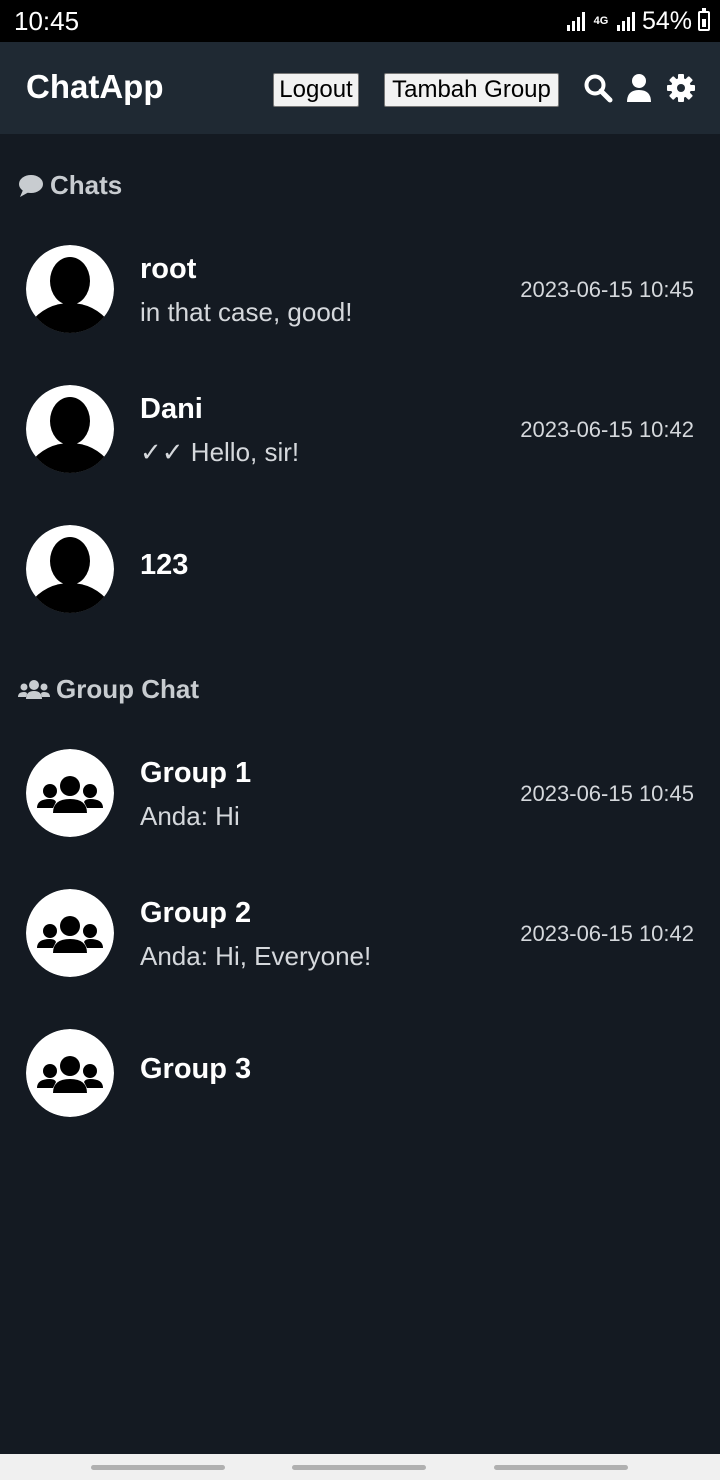 This screenshot has height=1480, width=720. What do you see at coordinates (681, 88) in the screenshot?
I see `gear-icon` at bounding box center [681, 88].